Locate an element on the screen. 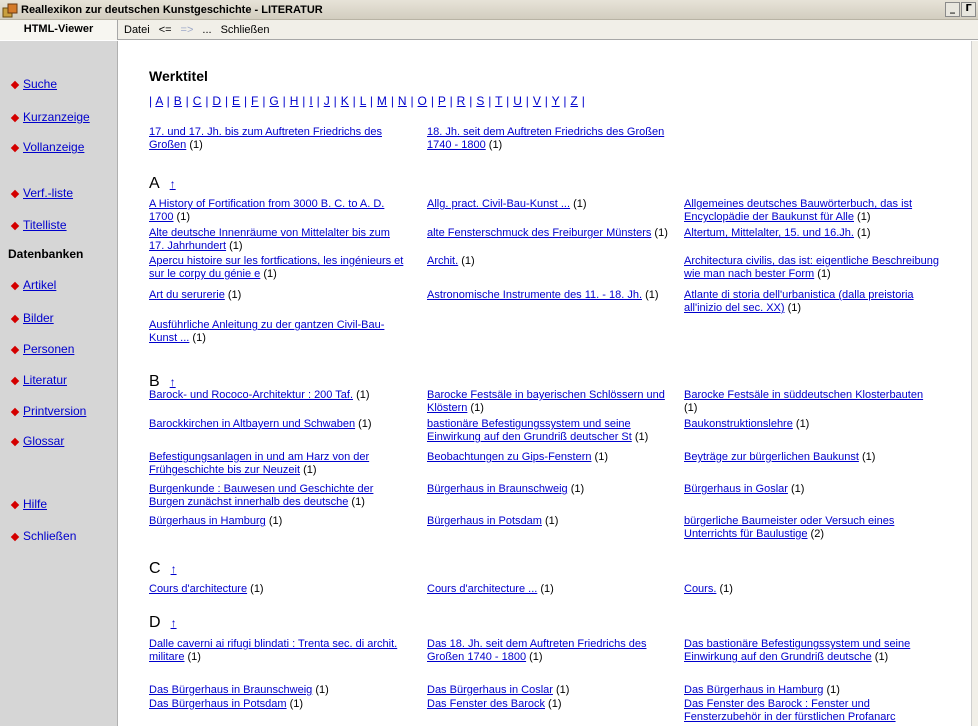 This screenshot has width=978, height=726. title-link: Das Bürgerhaus in Braunschweig is located at coordinates (230, 690).